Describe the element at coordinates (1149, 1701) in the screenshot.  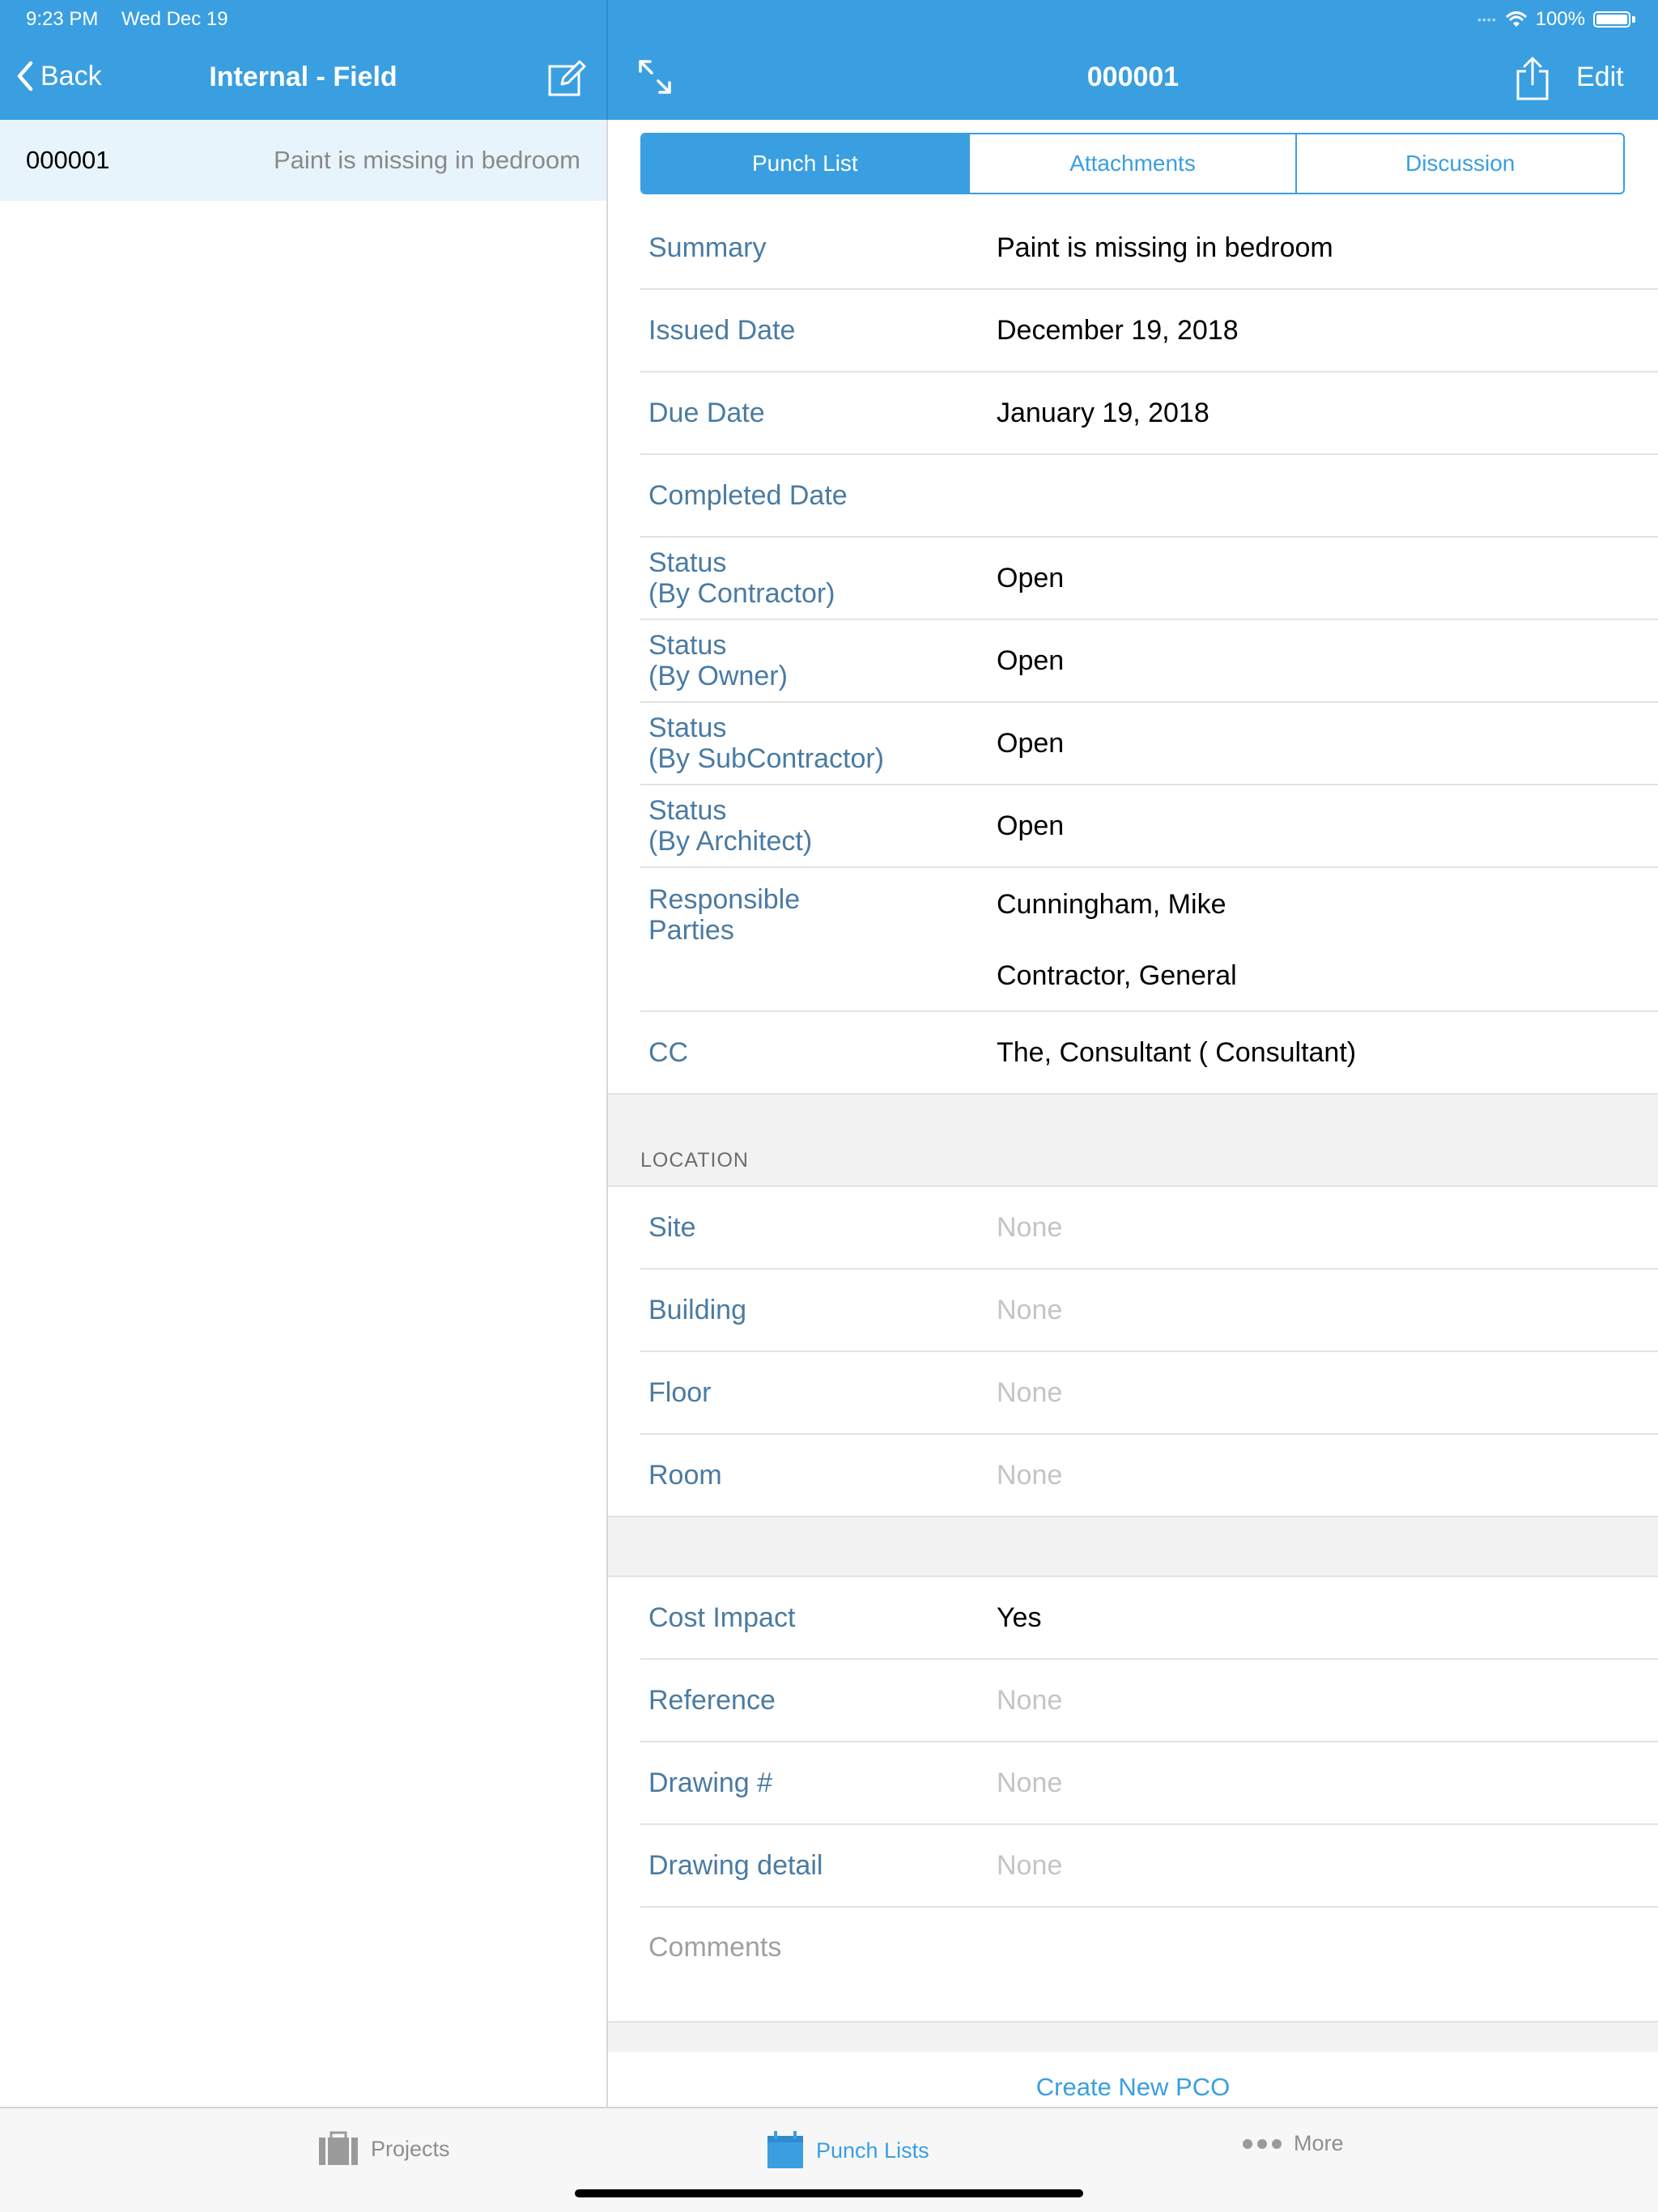
I see `reference-row: Reference None` at that location.